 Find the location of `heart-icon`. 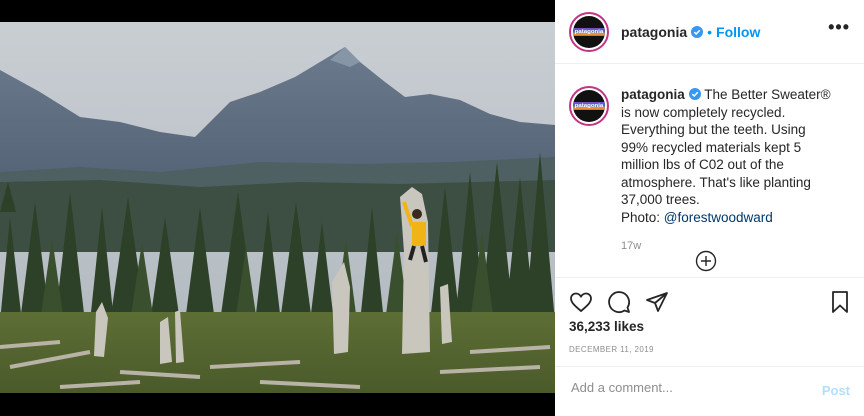

heart-icon is located at coordinates (581, 302).